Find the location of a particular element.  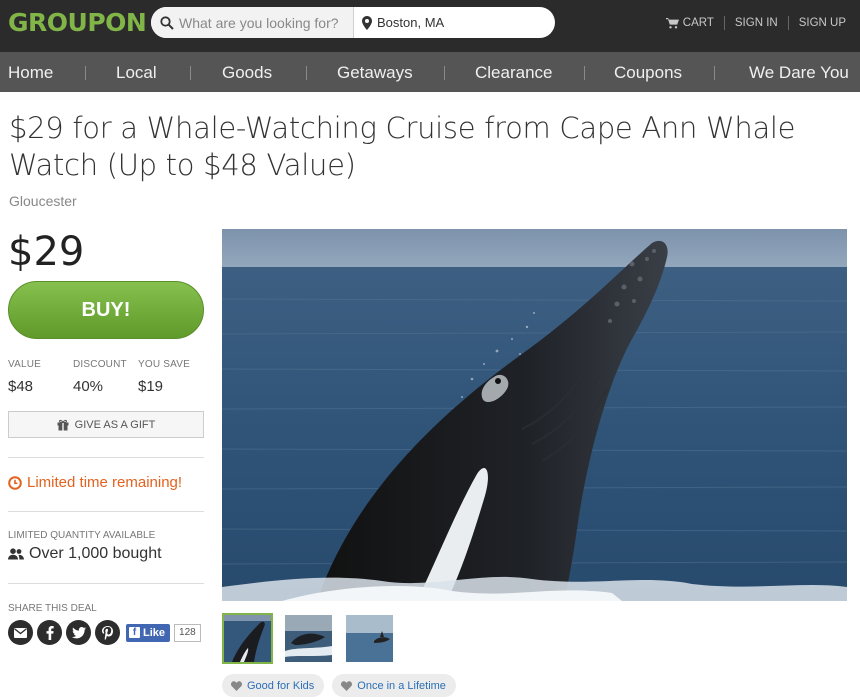

nav-item-clearance: Clearance is located at coordinates (514, 73).